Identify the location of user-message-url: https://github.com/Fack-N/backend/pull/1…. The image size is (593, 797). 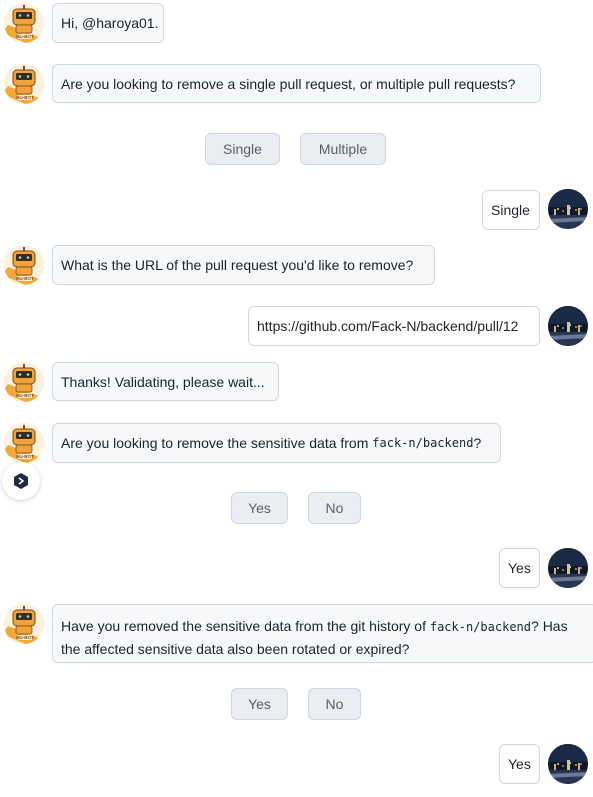
(394, 326).